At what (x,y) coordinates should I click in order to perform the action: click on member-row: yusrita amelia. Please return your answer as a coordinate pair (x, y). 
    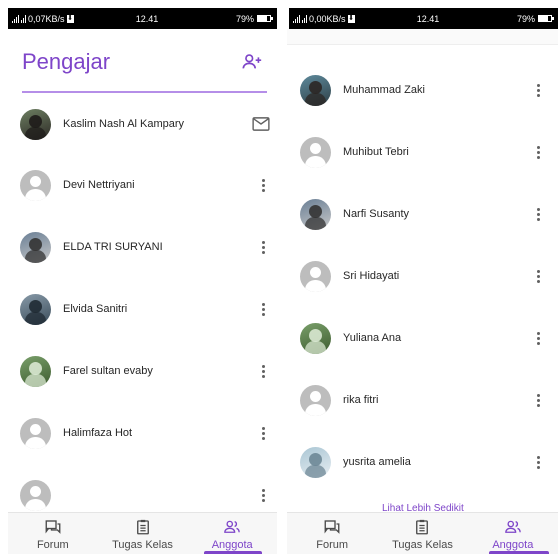
    Looking at the image, I should click on (422, 462).